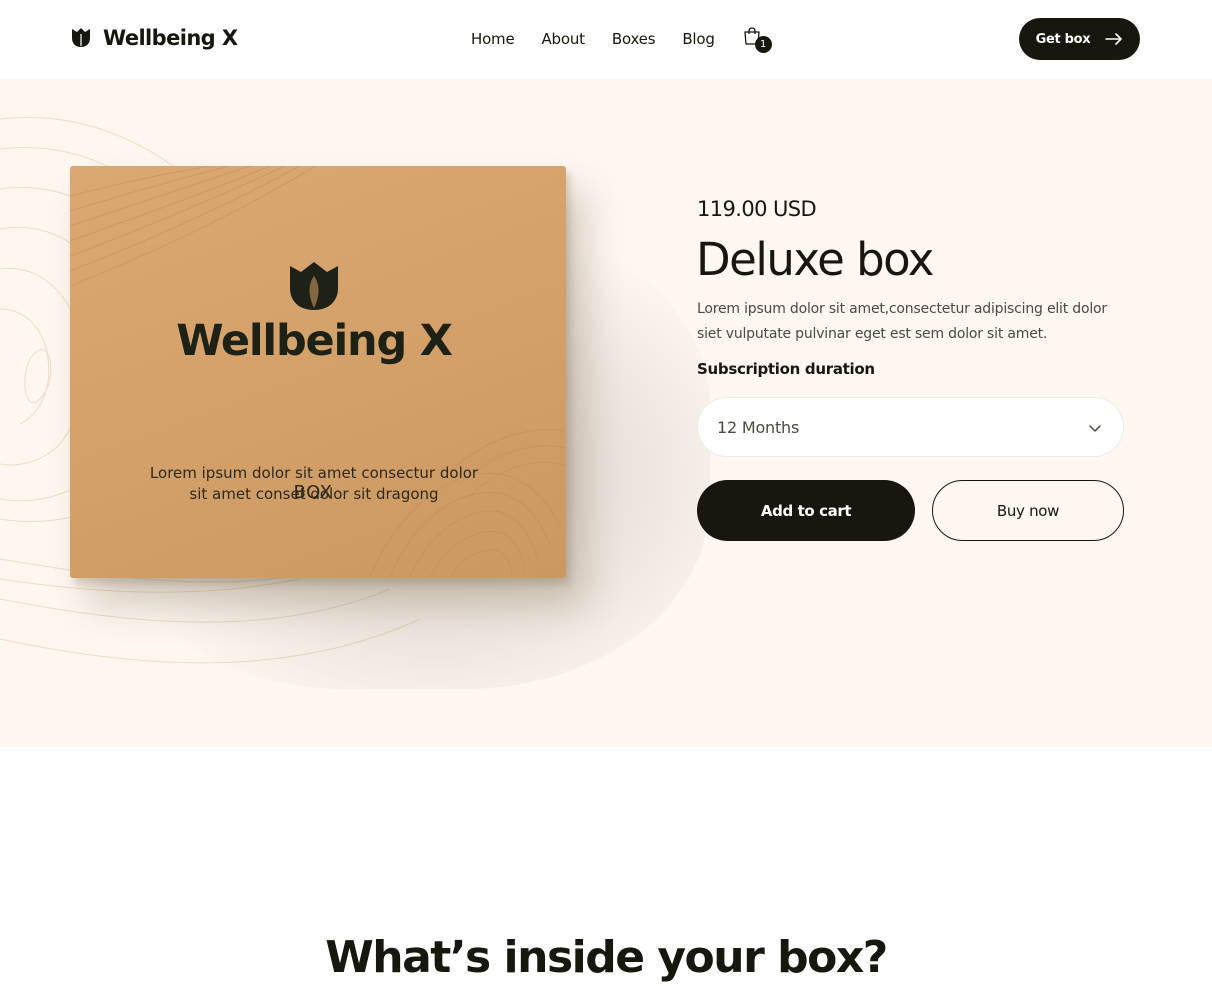 This screenshot has width=1212, height=986. Describe the element at coordinates (314, 341) in the screenshot. I see `box-brand-text: Wellbeing X` at that location.